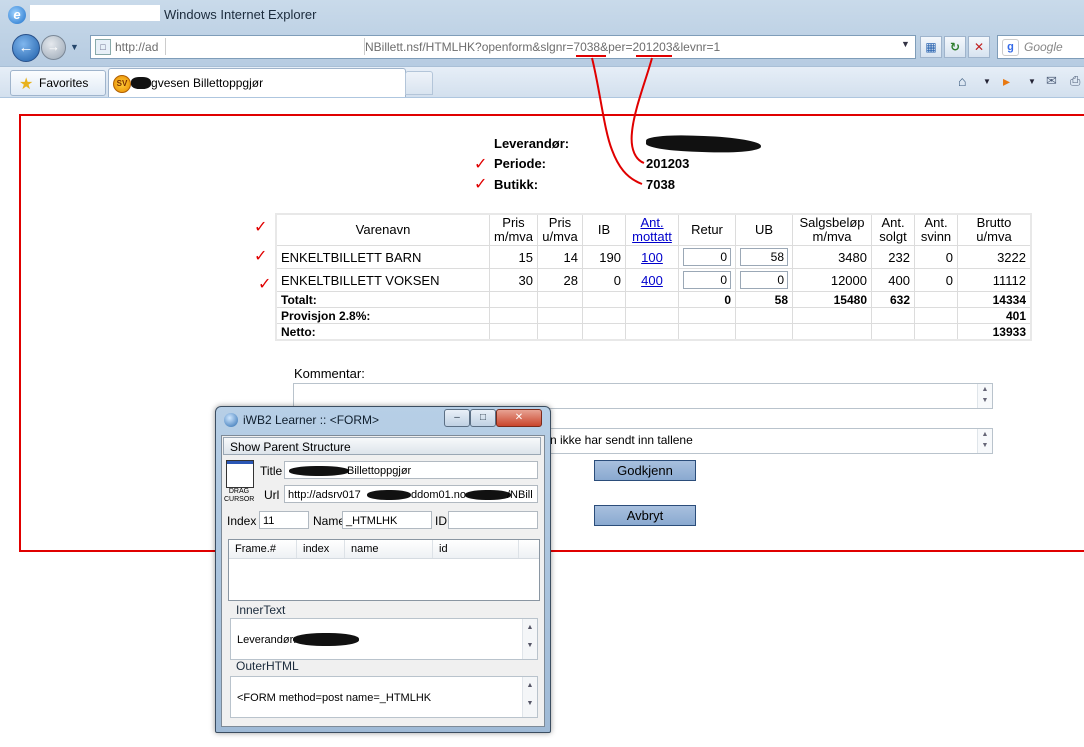 This screenshot has width=1084, height=747. I want to click on row-ub-cell, so click(764, 280).